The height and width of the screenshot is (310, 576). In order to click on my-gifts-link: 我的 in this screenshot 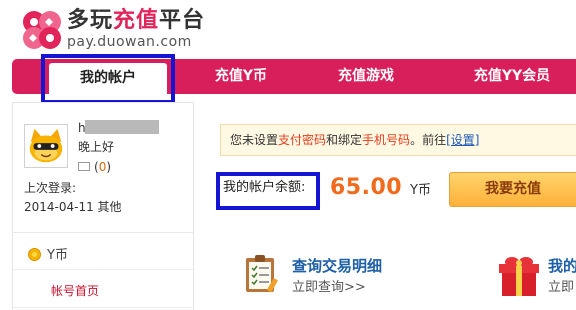, I will do `click(562, 266)`.